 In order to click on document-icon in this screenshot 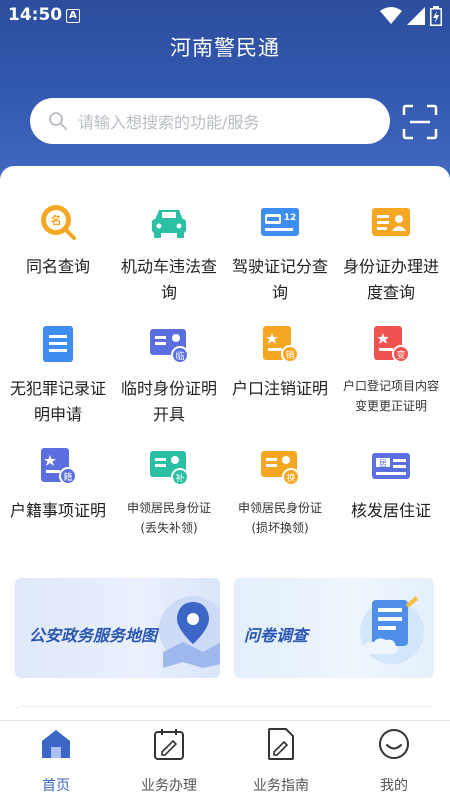, I will do `click(58, 344)`.